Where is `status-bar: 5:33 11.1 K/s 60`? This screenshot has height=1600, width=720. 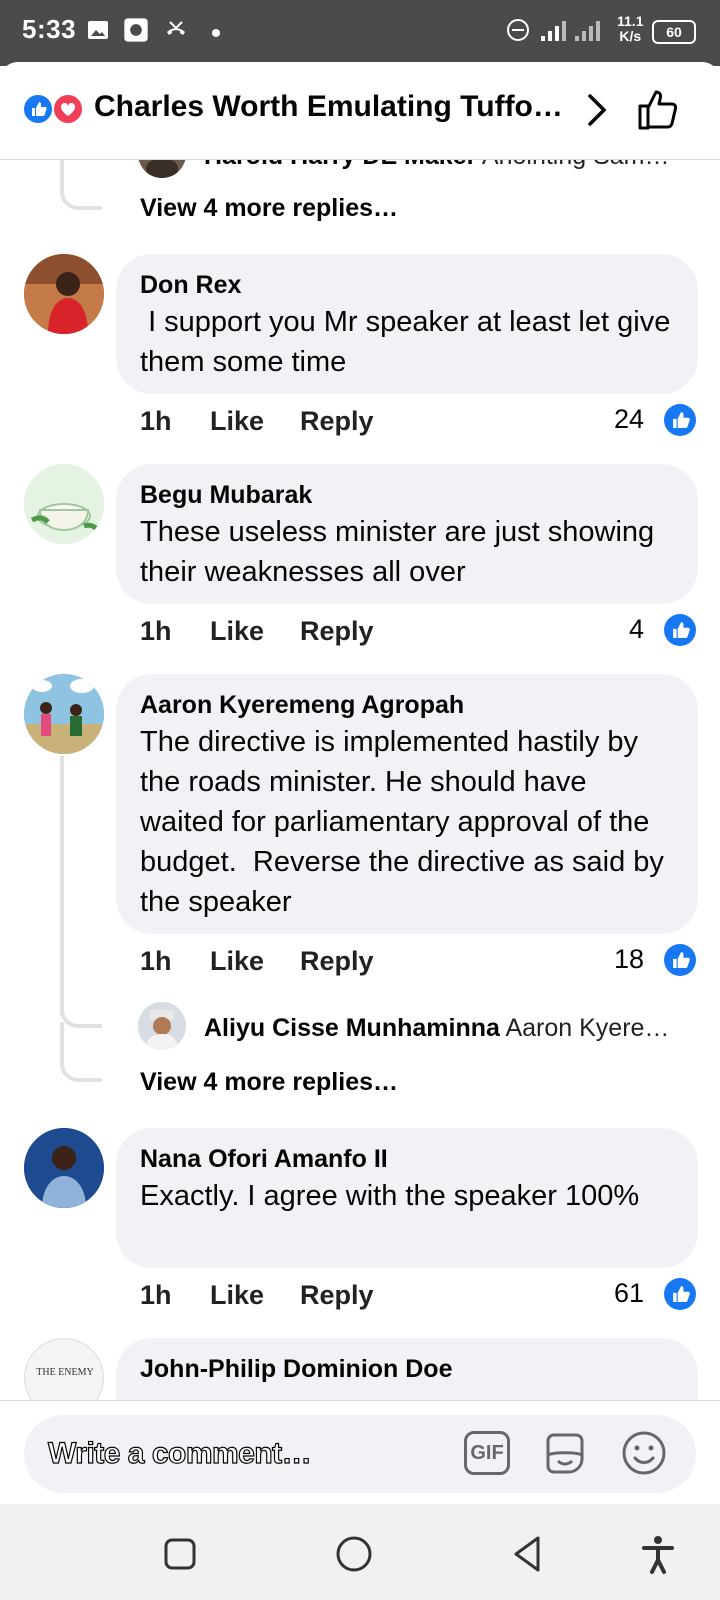 status-bar: 5:33 11.1 K/s 60 is located at coordinates (360, 33).